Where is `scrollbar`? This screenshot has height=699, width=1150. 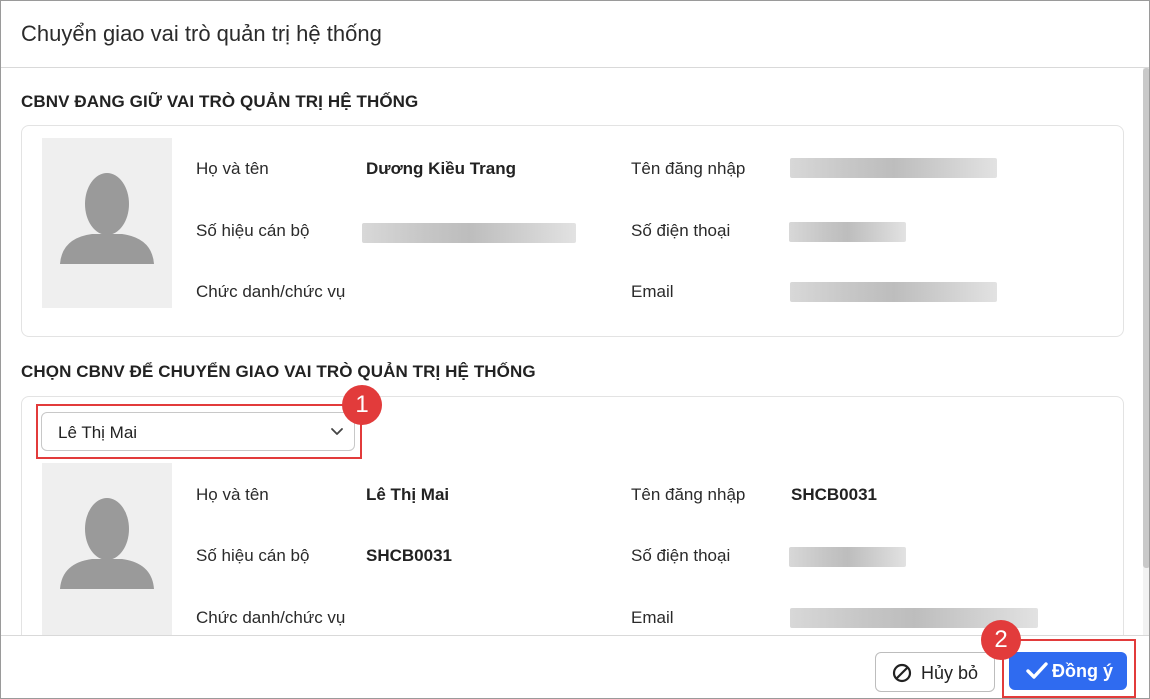 scrollbar is located at coordinates (1146, 352).